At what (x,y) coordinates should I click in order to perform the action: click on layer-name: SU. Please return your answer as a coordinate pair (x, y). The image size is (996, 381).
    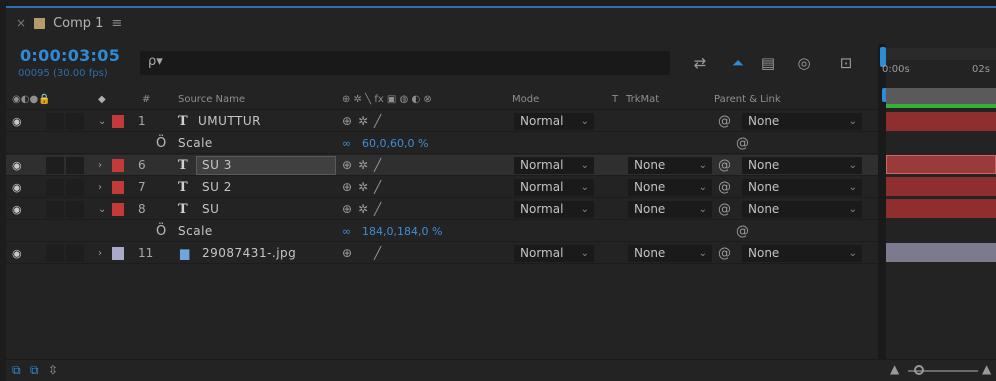
    Looking at the image, I should click on (210, 209).